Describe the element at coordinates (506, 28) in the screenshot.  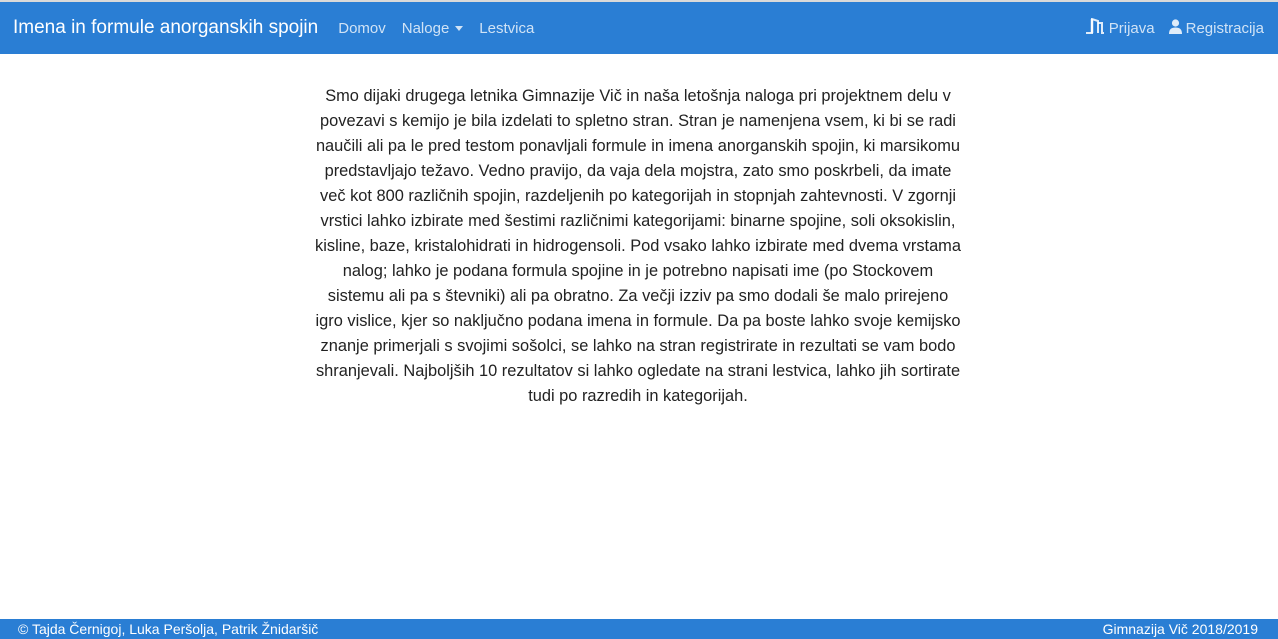
I see `nav-leaderboard-link: Lestvica` at that location.